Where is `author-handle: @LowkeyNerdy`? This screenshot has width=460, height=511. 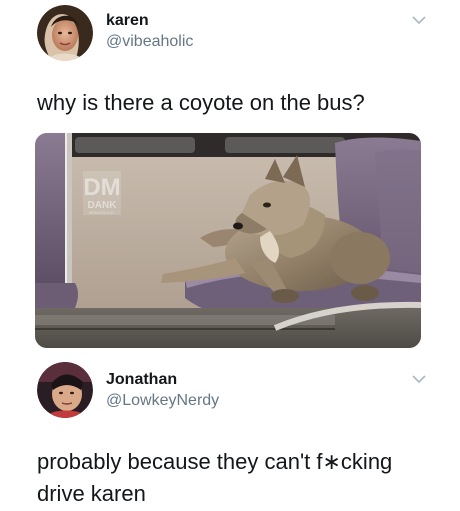 author-handle: @LowkeyNerdy is located at coordinates (162, 401).